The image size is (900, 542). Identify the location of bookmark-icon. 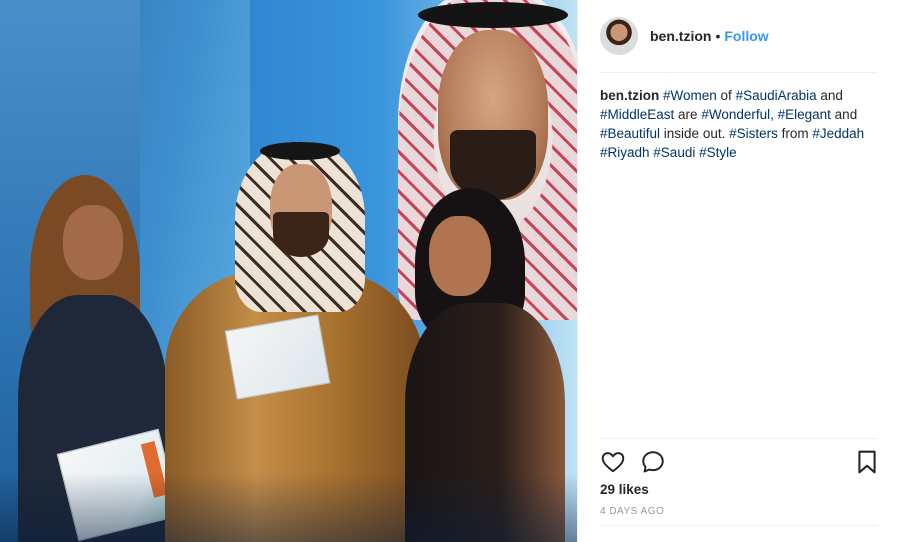
(867, 462).